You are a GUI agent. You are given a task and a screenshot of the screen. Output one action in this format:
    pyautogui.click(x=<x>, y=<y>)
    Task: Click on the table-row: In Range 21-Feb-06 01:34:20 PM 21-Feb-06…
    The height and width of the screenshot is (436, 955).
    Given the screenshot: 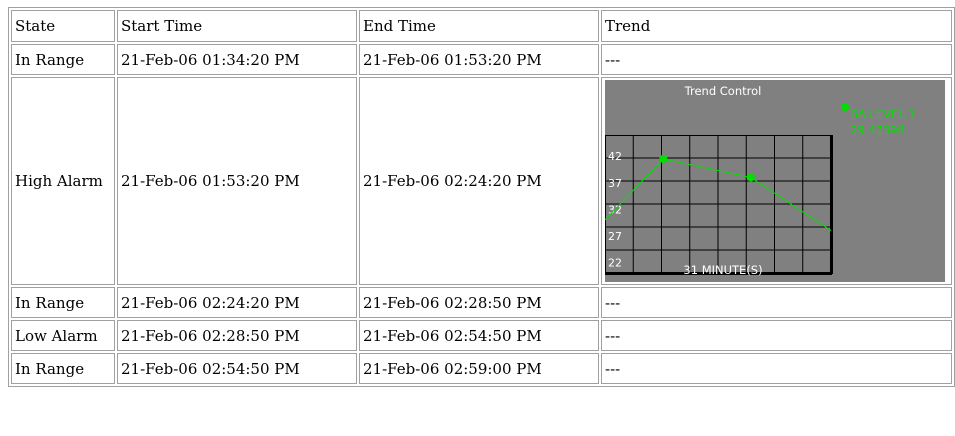 What is the action you would take?
    pyautogui.click(x=481, y=59)
    